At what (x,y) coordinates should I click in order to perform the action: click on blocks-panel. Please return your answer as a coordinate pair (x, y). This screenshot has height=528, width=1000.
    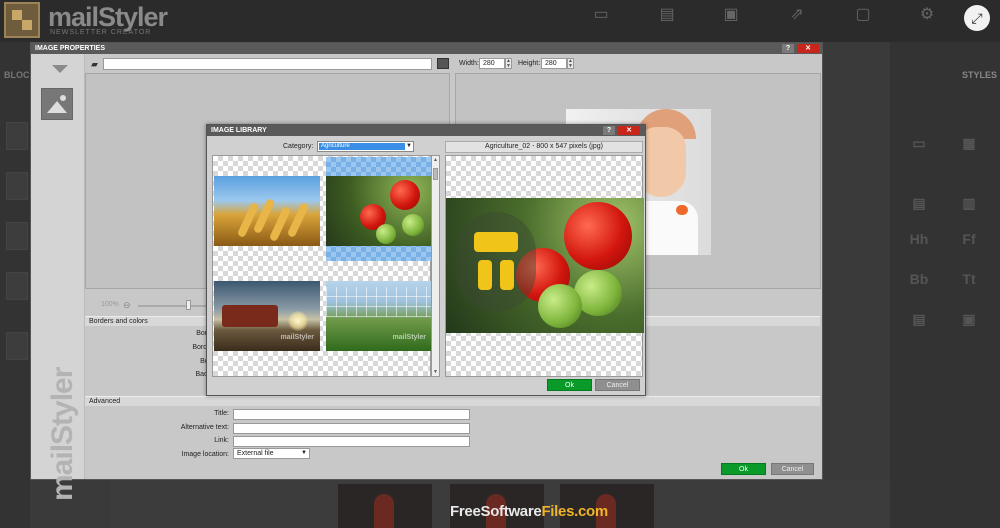
    Looking at the image, I should click on (15, 285).